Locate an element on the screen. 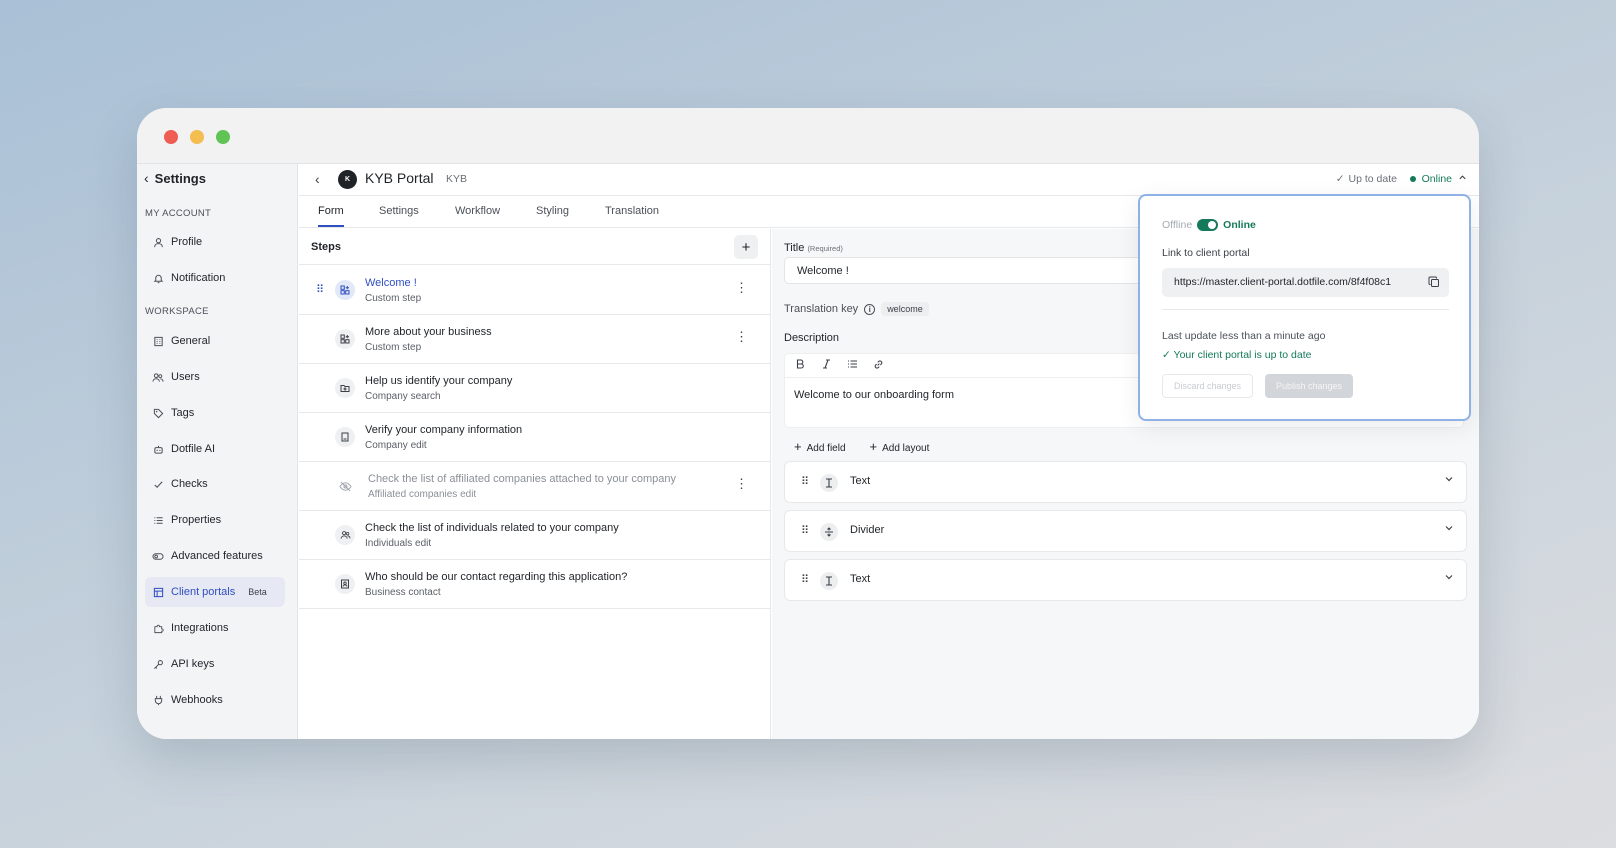 This screenshot has width=1616, height=848. sidebar-item-properties: Properties is located at coordinates (215, 520).